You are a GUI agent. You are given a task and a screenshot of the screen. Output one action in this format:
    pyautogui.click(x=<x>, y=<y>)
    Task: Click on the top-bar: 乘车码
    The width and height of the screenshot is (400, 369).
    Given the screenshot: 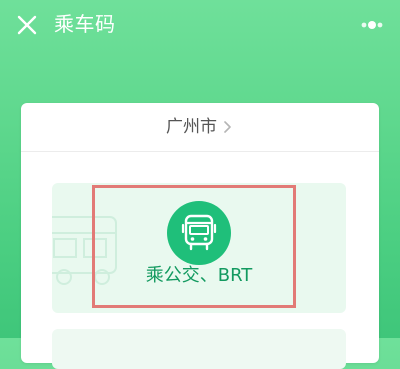 What is the action you would take?
    pyautogui.click(x=200, y=26)
    